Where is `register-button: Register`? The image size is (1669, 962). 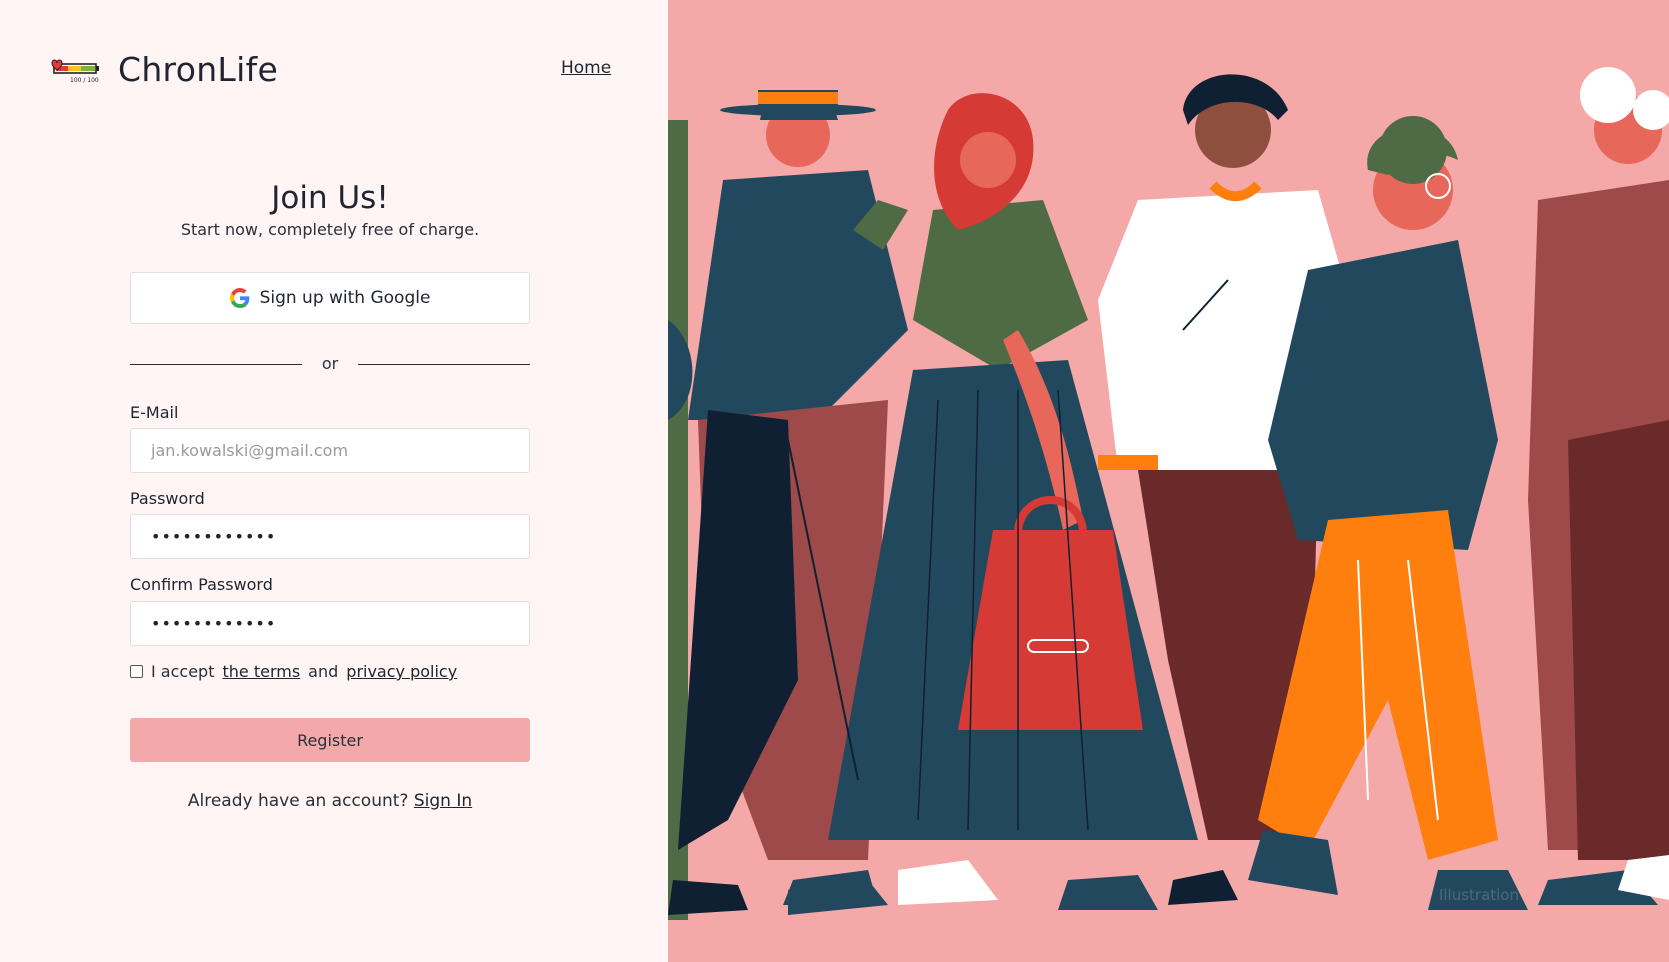
register-button: Register is located at coordinates (330, 740).